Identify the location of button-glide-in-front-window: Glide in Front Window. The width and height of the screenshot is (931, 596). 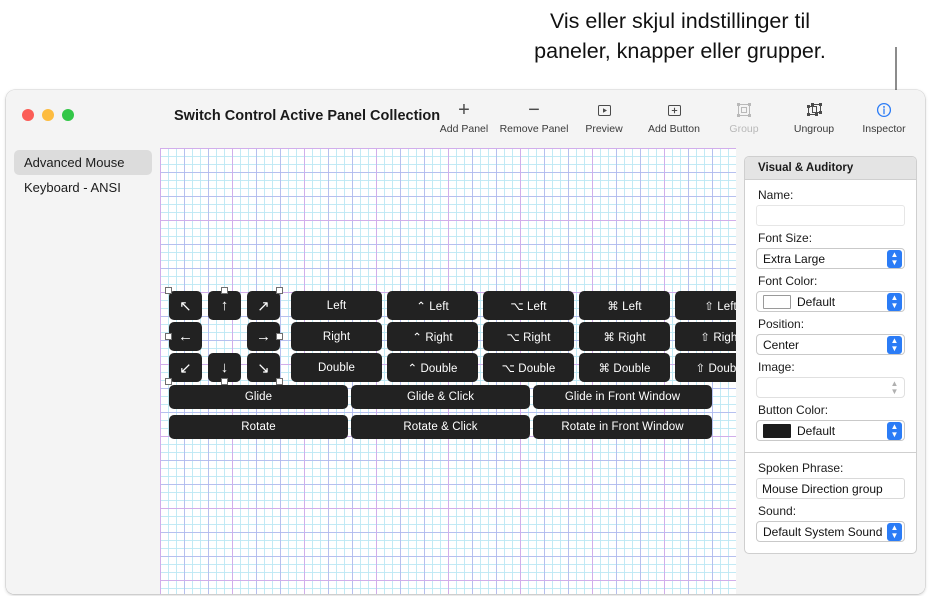
(622, 397).